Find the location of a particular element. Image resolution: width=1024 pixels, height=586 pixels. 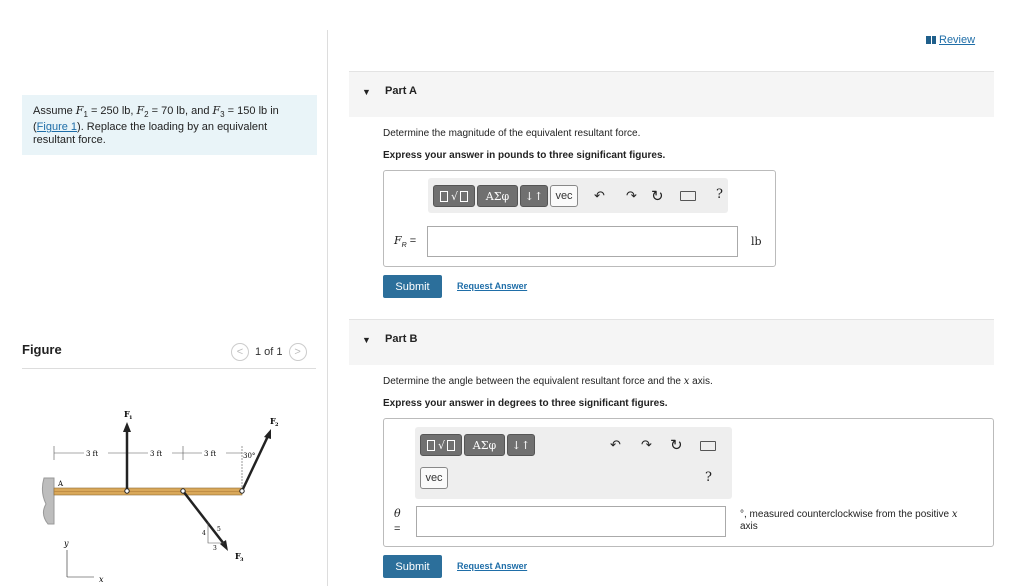

x-axis-label: x is located at coordinates (101, 579).